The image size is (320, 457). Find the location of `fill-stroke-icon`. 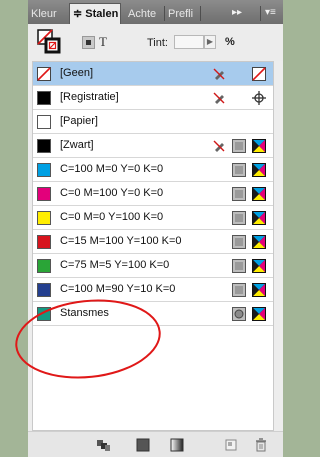

fill-stroke-icon is located at coordinates (49, 42).